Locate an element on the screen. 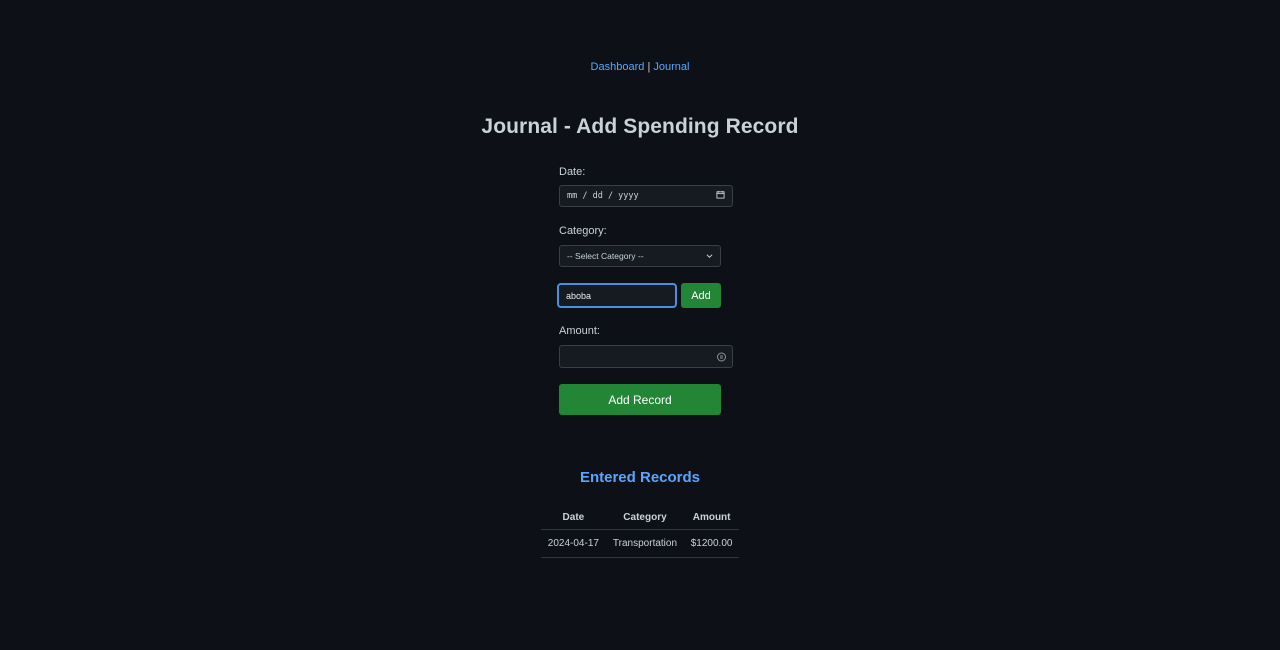 The width and height of the screenshot is (1280, 650). top-nav: Dashboard | Journal is located at coordinates (640, 67).